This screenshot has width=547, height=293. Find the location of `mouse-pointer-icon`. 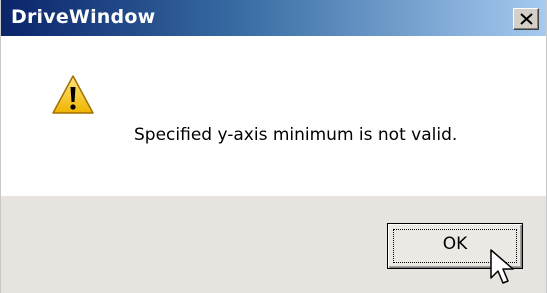

mouse-pointer-icon is located at coordinates (502, 266).